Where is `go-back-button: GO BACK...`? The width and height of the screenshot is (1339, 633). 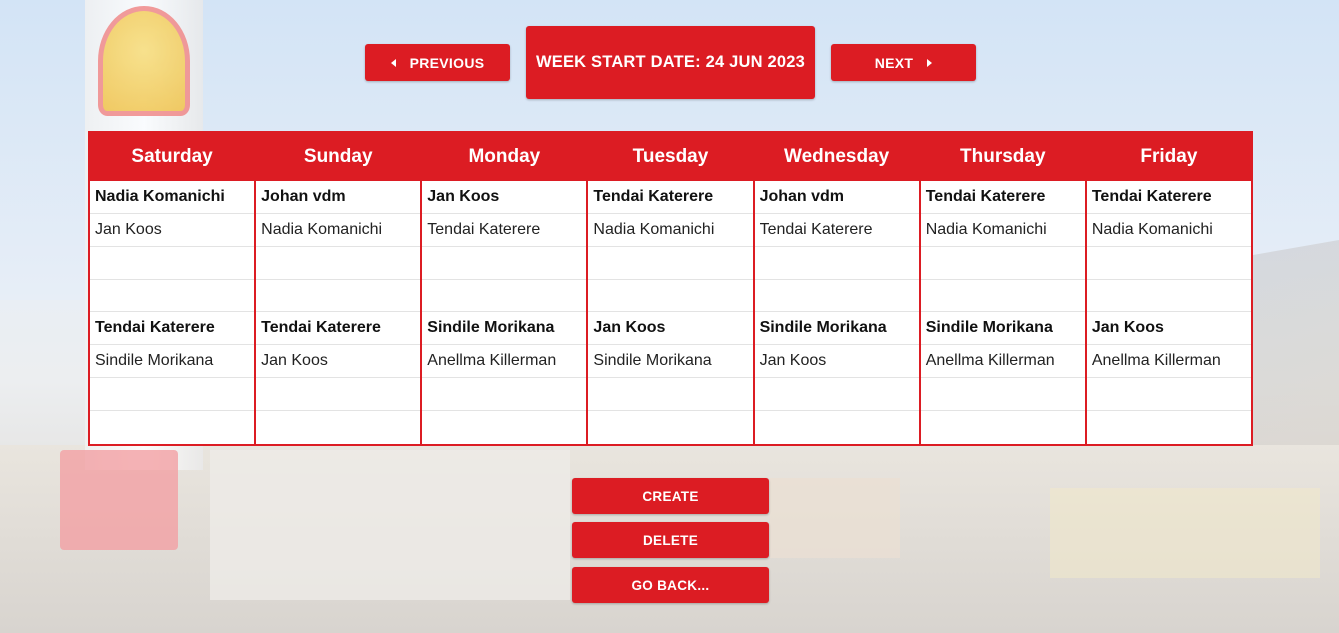 go-back-button: GO BACK... is located at coordinates (670, 585).